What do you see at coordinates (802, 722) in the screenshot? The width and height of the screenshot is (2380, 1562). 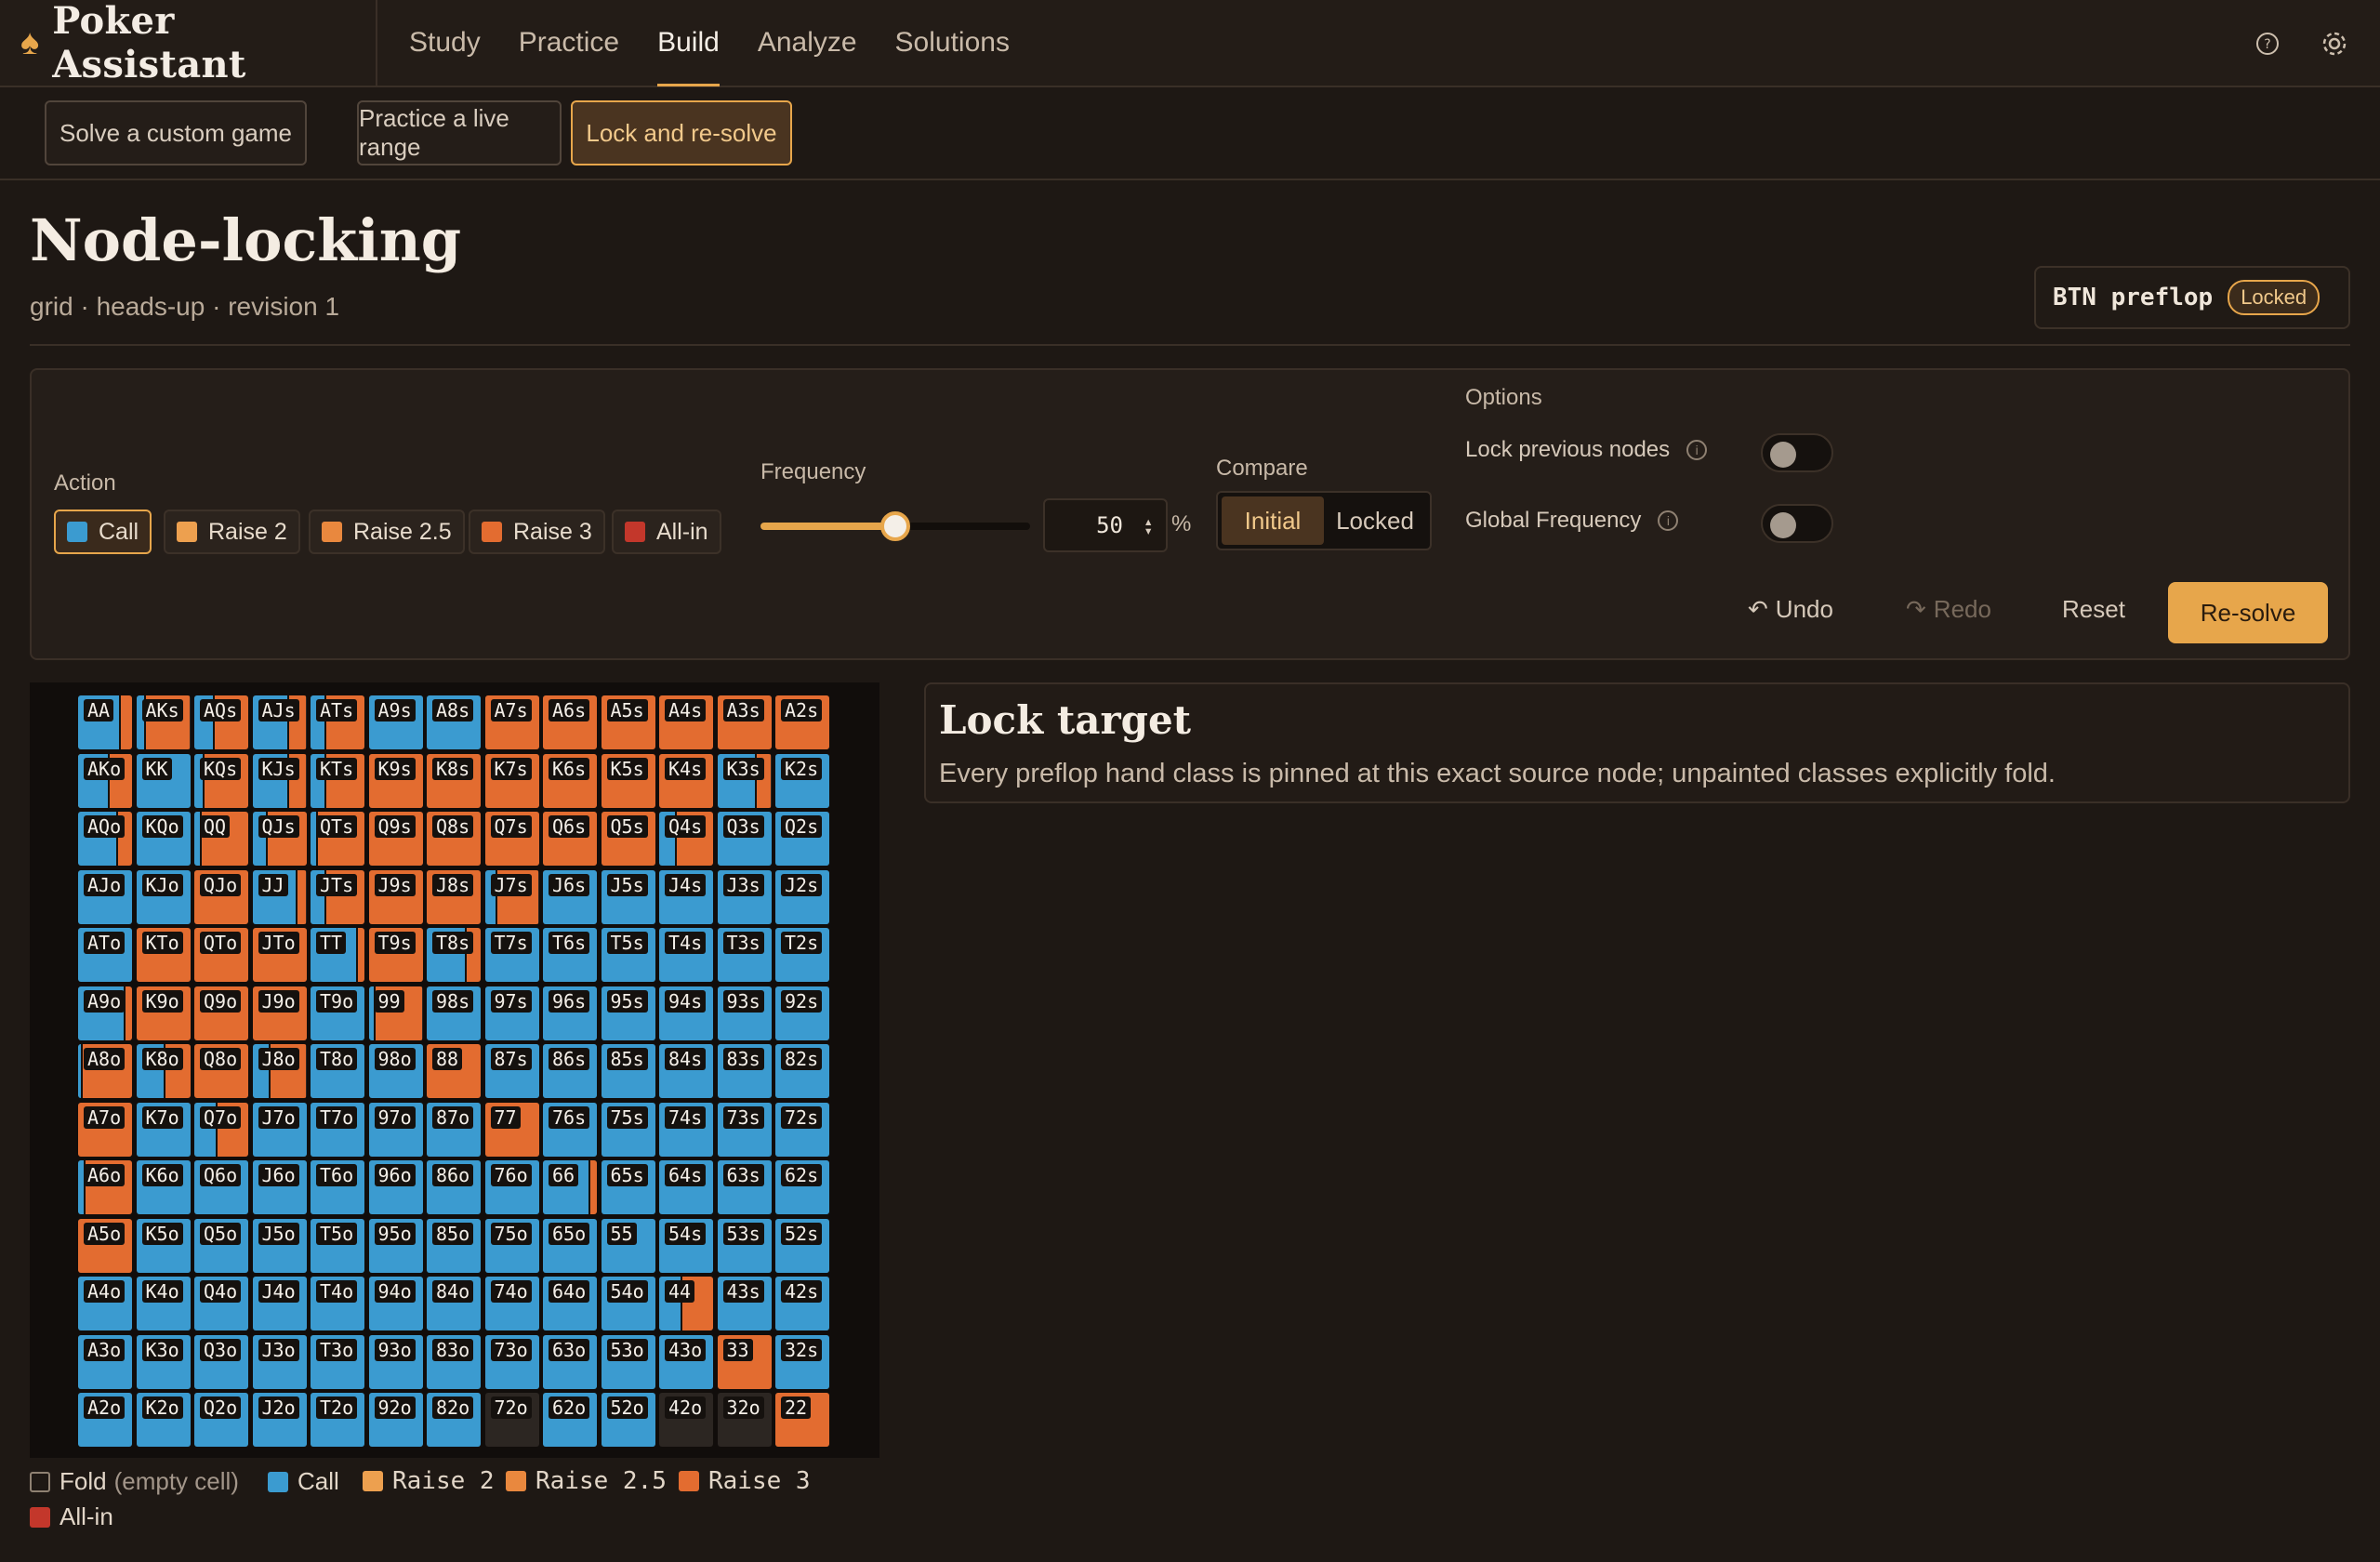 I see `hand-cell-A2s: A2s` at bounding box center [802, 722].